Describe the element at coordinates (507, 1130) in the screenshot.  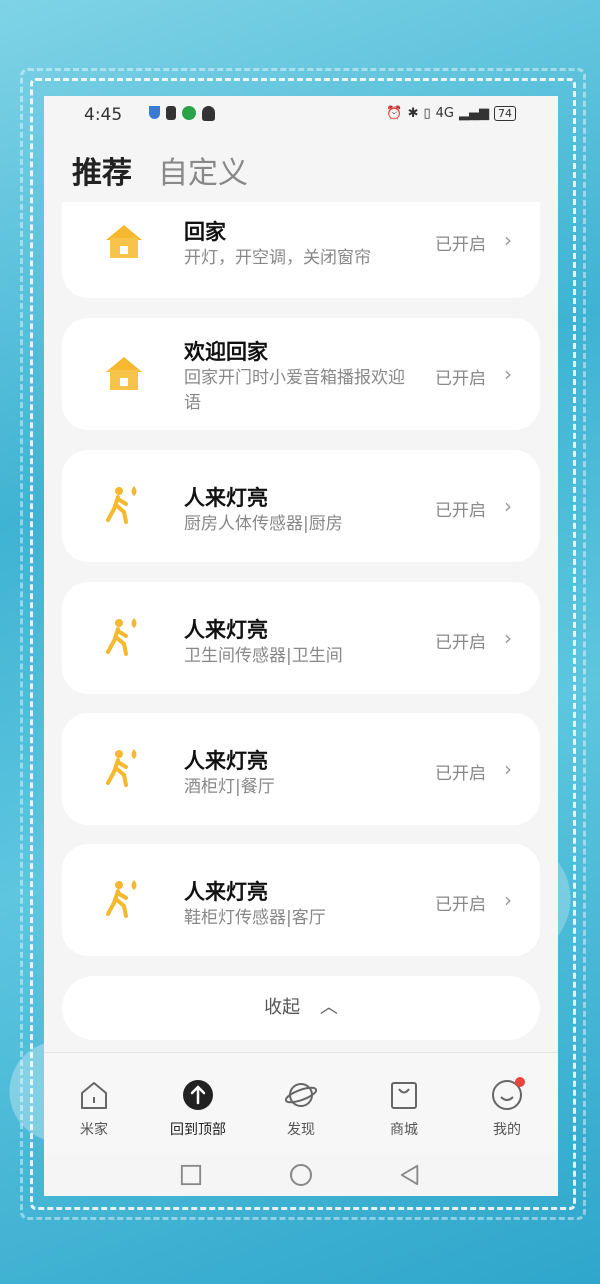
I see `nav-label: 我的` at that location.